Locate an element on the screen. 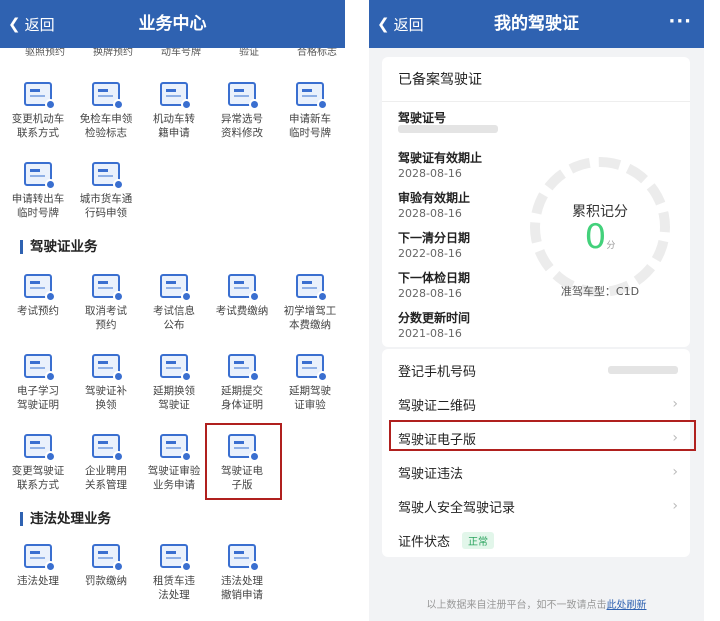 Image resolution: width=720 pixels, height=621 pixels. row-status: 证件状态 正常 is located at coordinates (538, 540).